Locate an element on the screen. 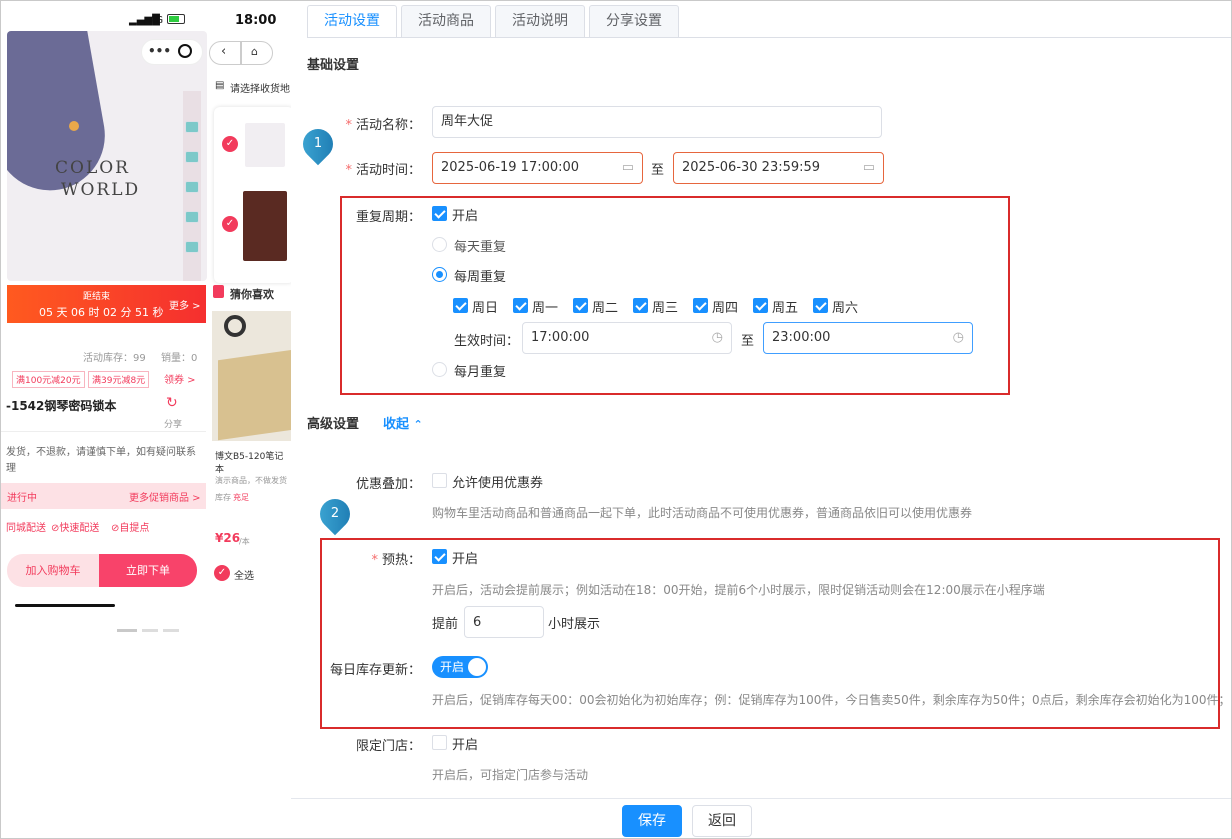 The width and height of the screenshot is (1232, 839). more-dots-icon: ••• is located at coordinates (159, 51).